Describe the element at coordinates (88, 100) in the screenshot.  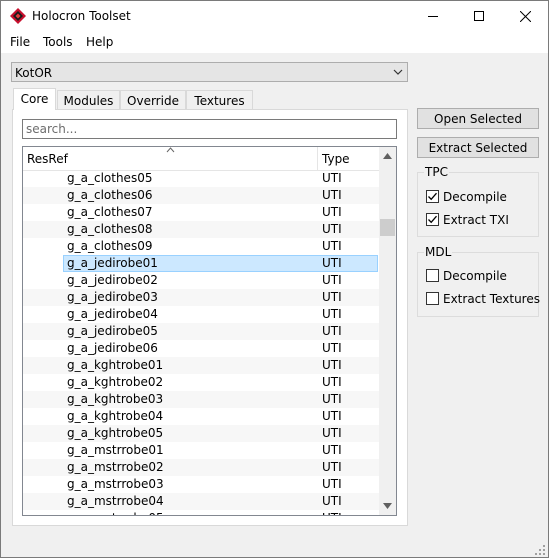
I see `tab-modules: Modules` at that location.